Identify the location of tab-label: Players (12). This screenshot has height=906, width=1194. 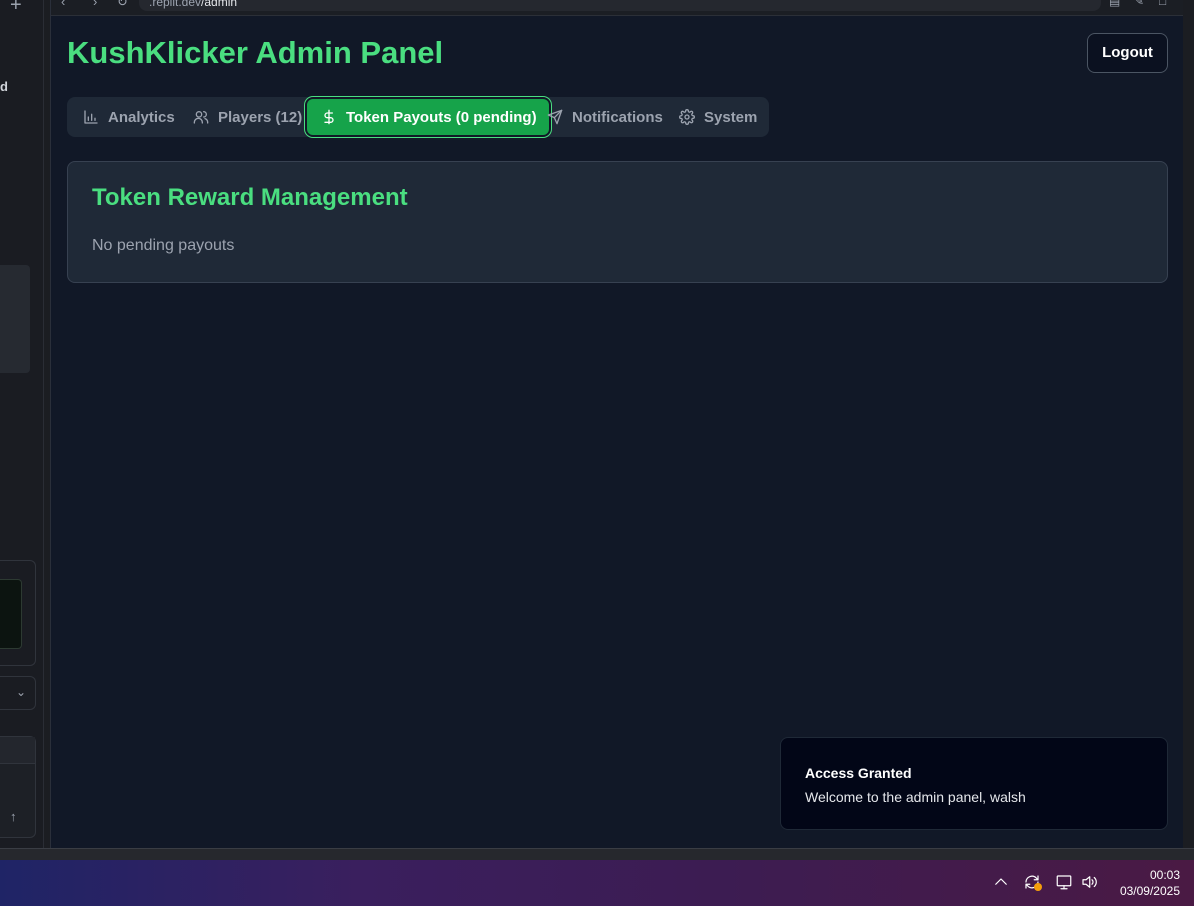
(260, 117).